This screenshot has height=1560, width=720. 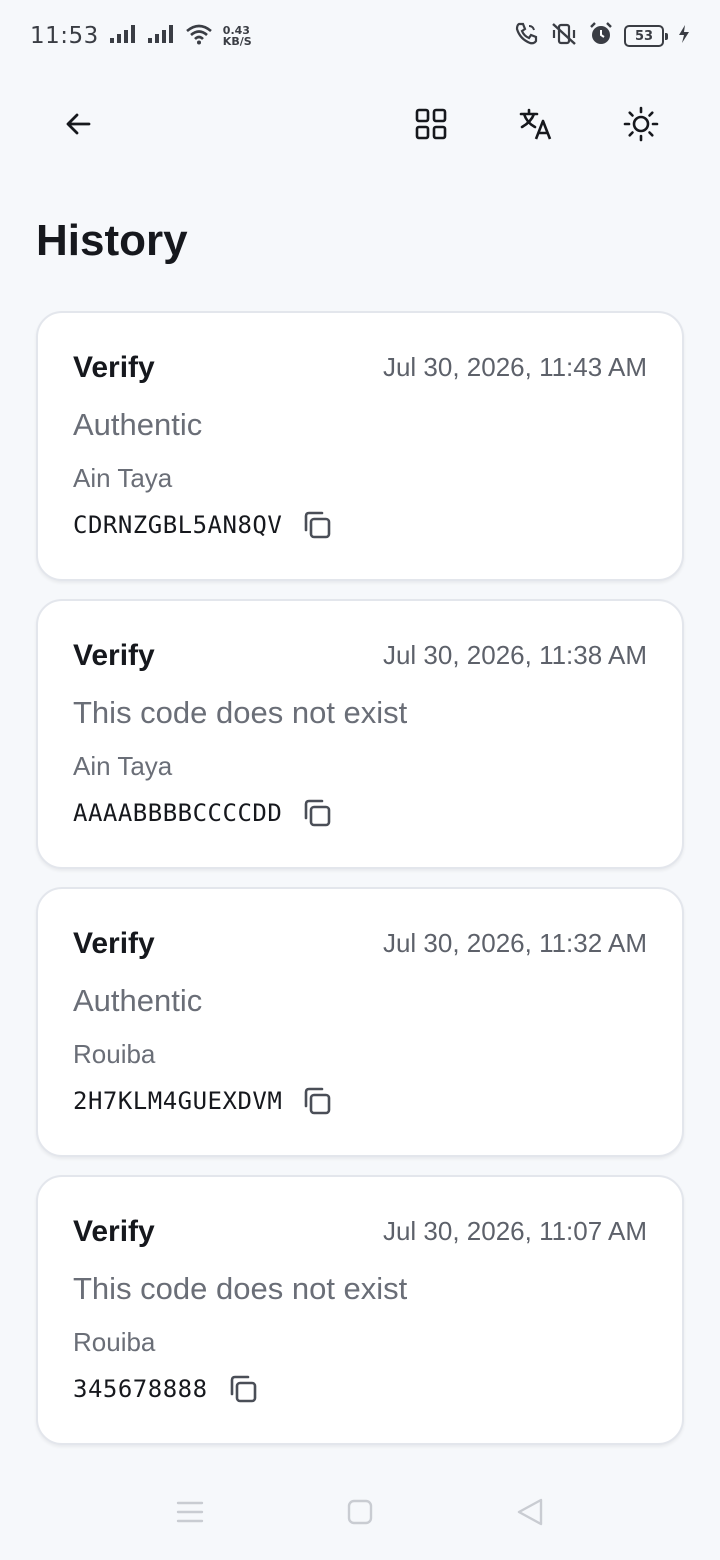 I want to click on menu-icon, so click(x=190, y=1512).